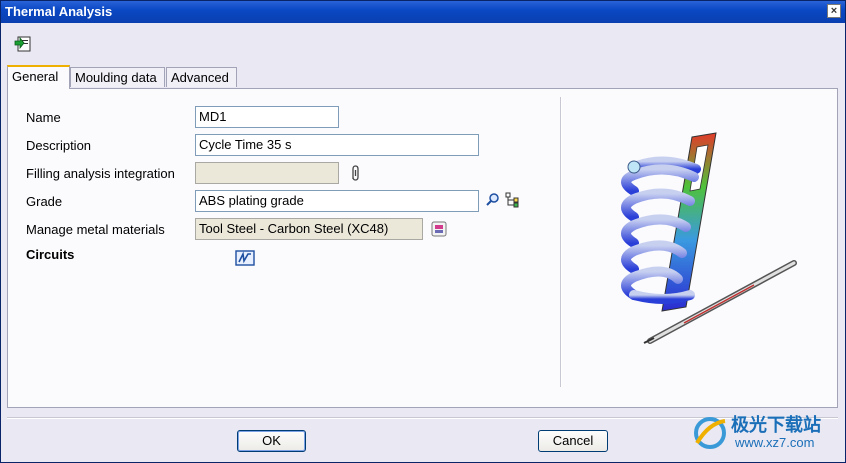 The width and height of the screenshot is (846, 463). I want to click on filling-analysis-field, so click(267, 173).